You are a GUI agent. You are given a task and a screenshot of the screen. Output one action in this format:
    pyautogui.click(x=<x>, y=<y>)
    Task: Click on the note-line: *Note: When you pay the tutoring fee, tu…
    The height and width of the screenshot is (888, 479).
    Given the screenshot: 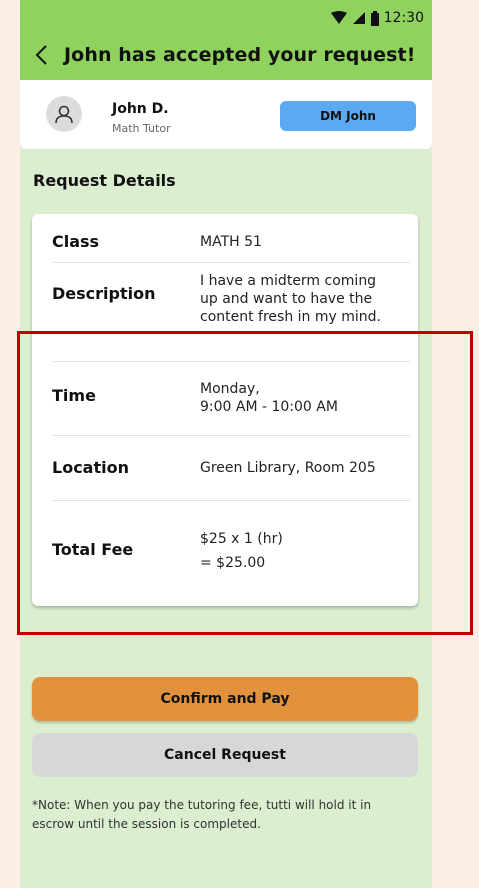 What is the action you would take?
    pyautogui.click(x=202, y=805)
    